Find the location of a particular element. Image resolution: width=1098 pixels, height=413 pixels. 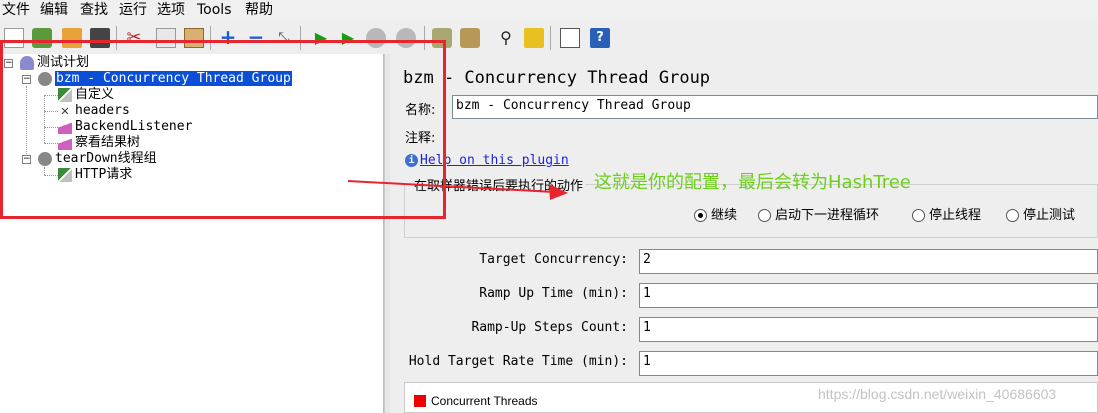

annotation-arrow is located at coordinates (457, 190).